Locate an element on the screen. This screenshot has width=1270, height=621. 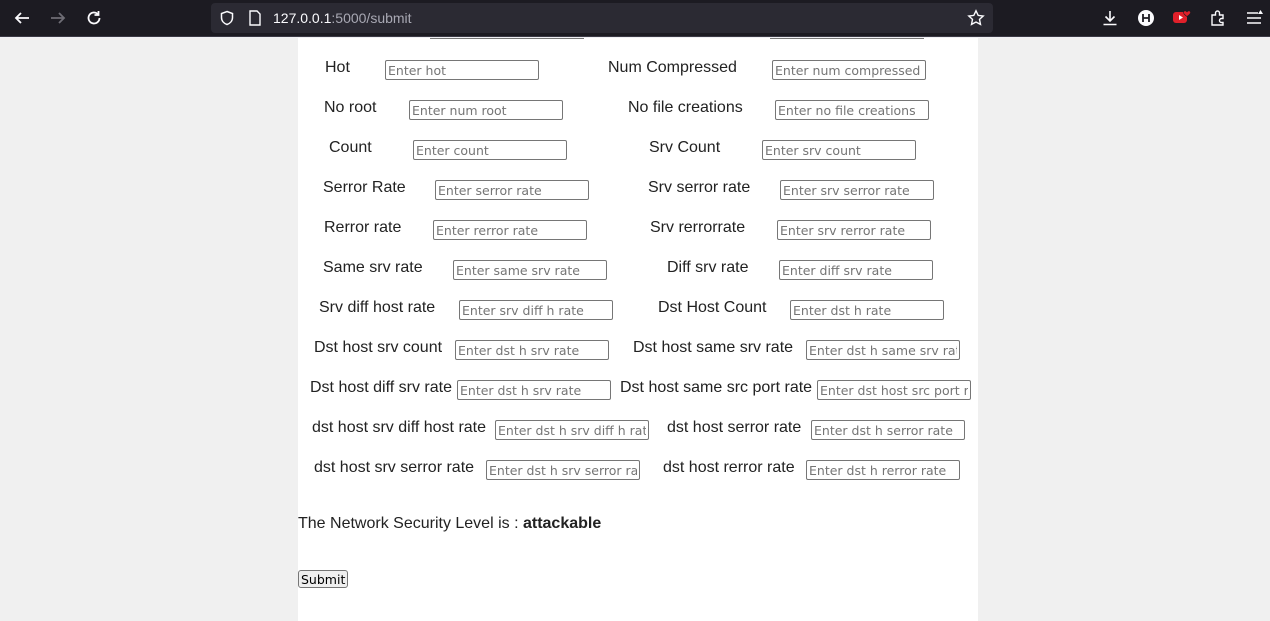
field-label: Num Compressed is located at coordinates (672, 67).